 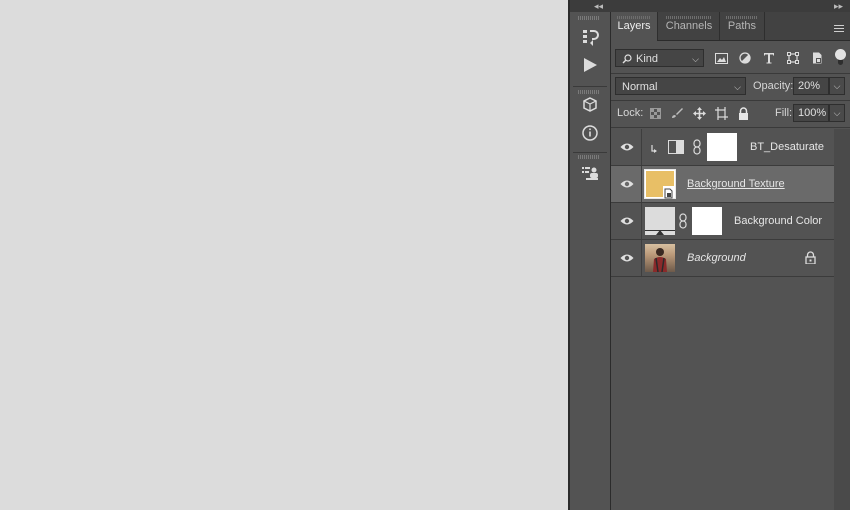 I want to click on tab-channels: Channels, so click(x=688, y=26).